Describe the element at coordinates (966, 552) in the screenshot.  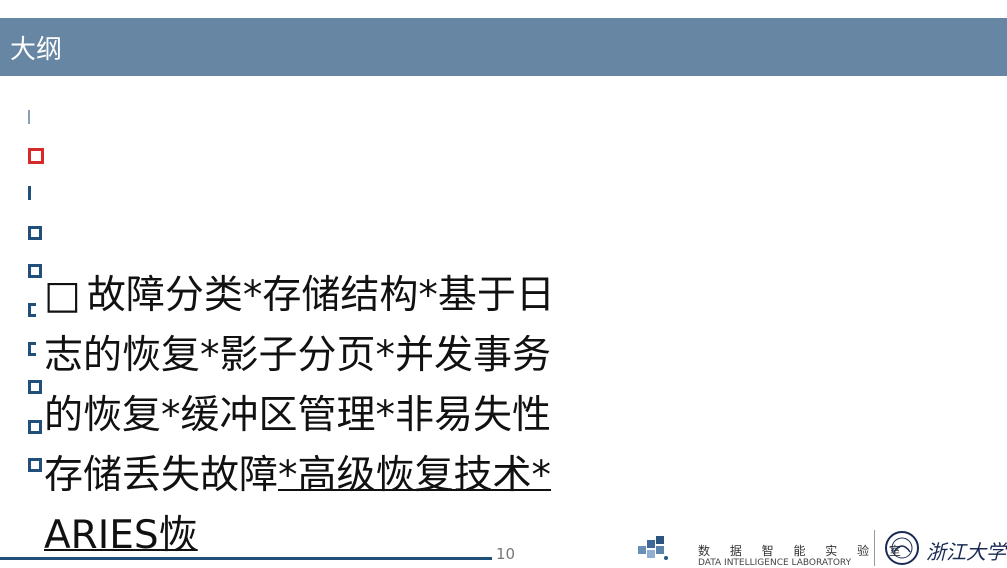
I see `university-name: 浙江大学` at that location.